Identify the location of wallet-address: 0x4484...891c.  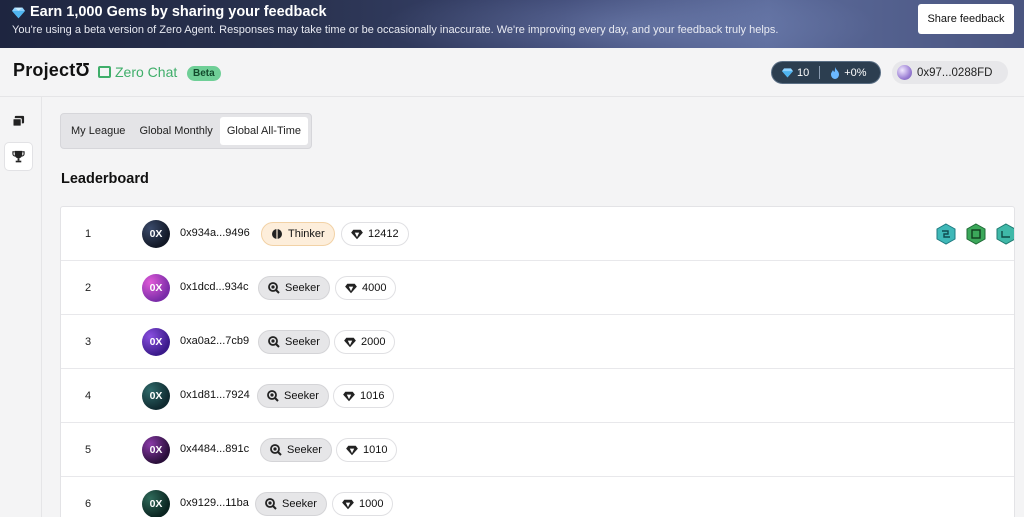
(215, 449).